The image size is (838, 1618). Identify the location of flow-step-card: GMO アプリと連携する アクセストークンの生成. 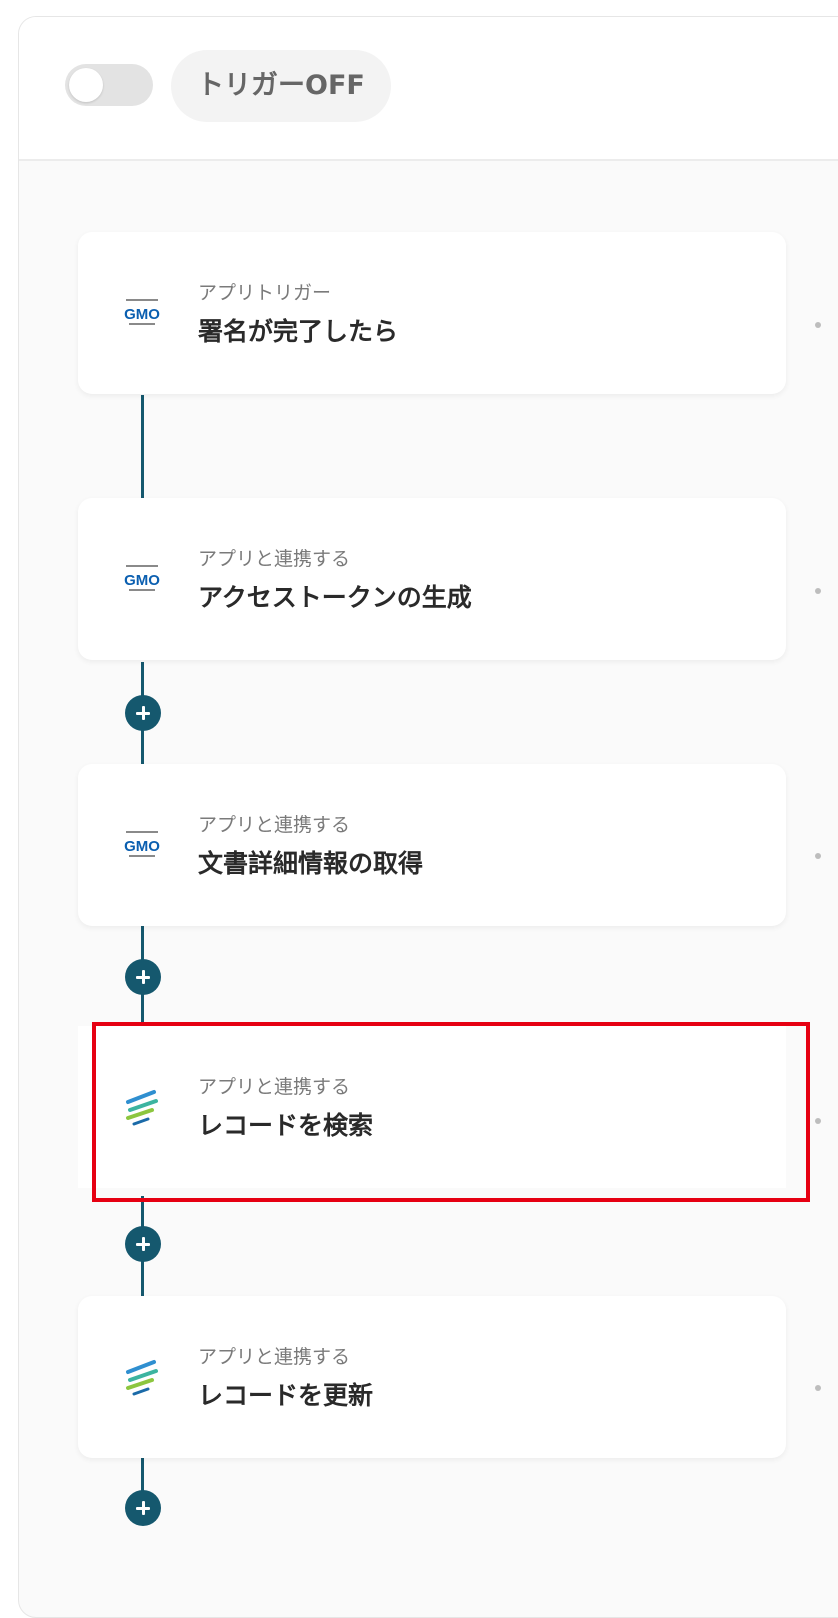
(432, 579).